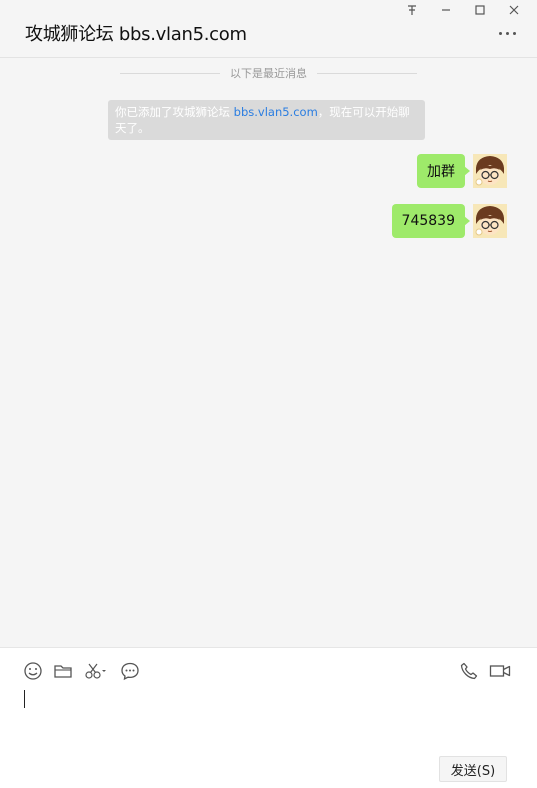 The width and height of the screenshot is (537, 788). I want to click on system-message-prefix: 你已添加了攻城狮论坛, so click(174, 112).